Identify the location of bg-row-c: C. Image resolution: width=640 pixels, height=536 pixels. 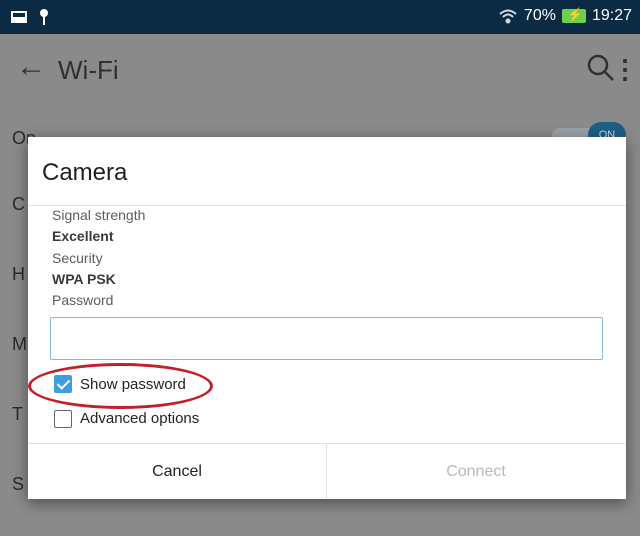
(18, 204).